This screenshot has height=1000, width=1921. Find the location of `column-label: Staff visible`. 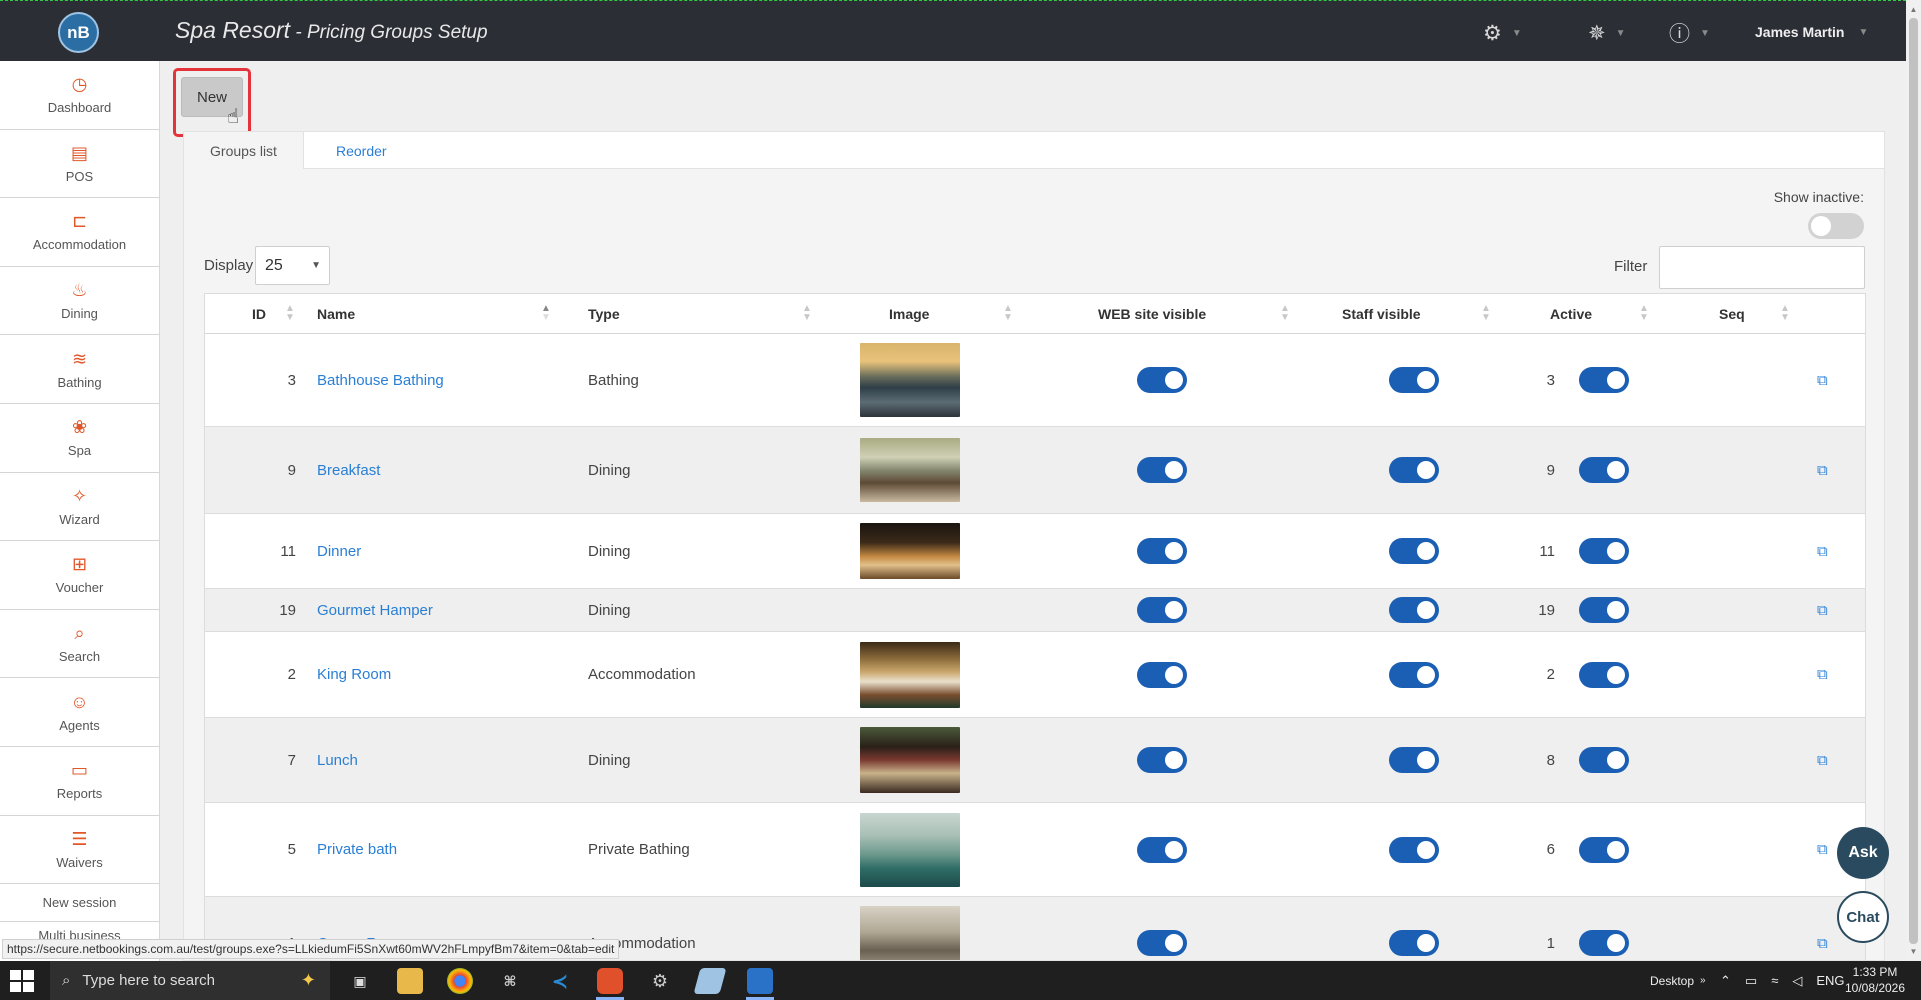

column-label: Staff visible is located at coordinates (1381, 314).